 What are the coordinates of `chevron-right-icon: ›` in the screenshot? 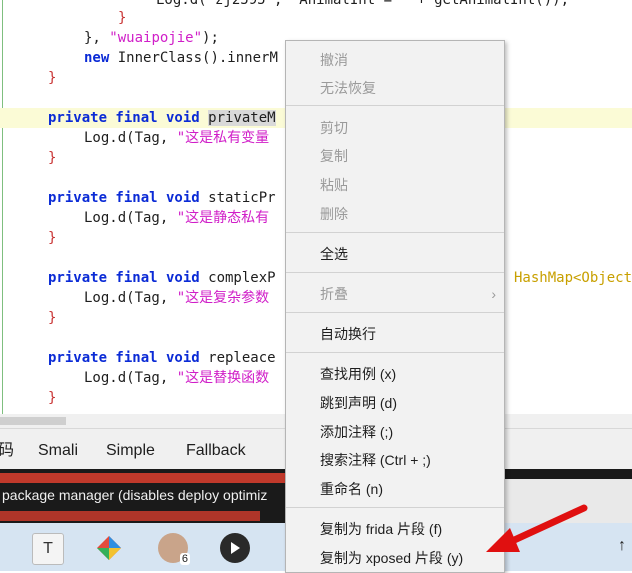 It's located at (493, 294).